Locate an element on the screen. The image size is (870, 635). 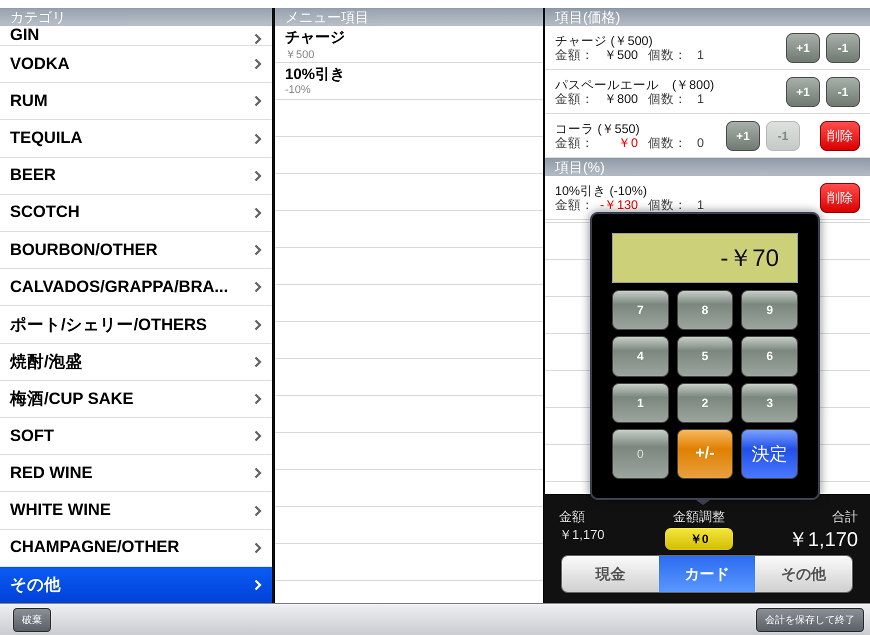
digit-key: 6 is located at coordinates (769, 356).